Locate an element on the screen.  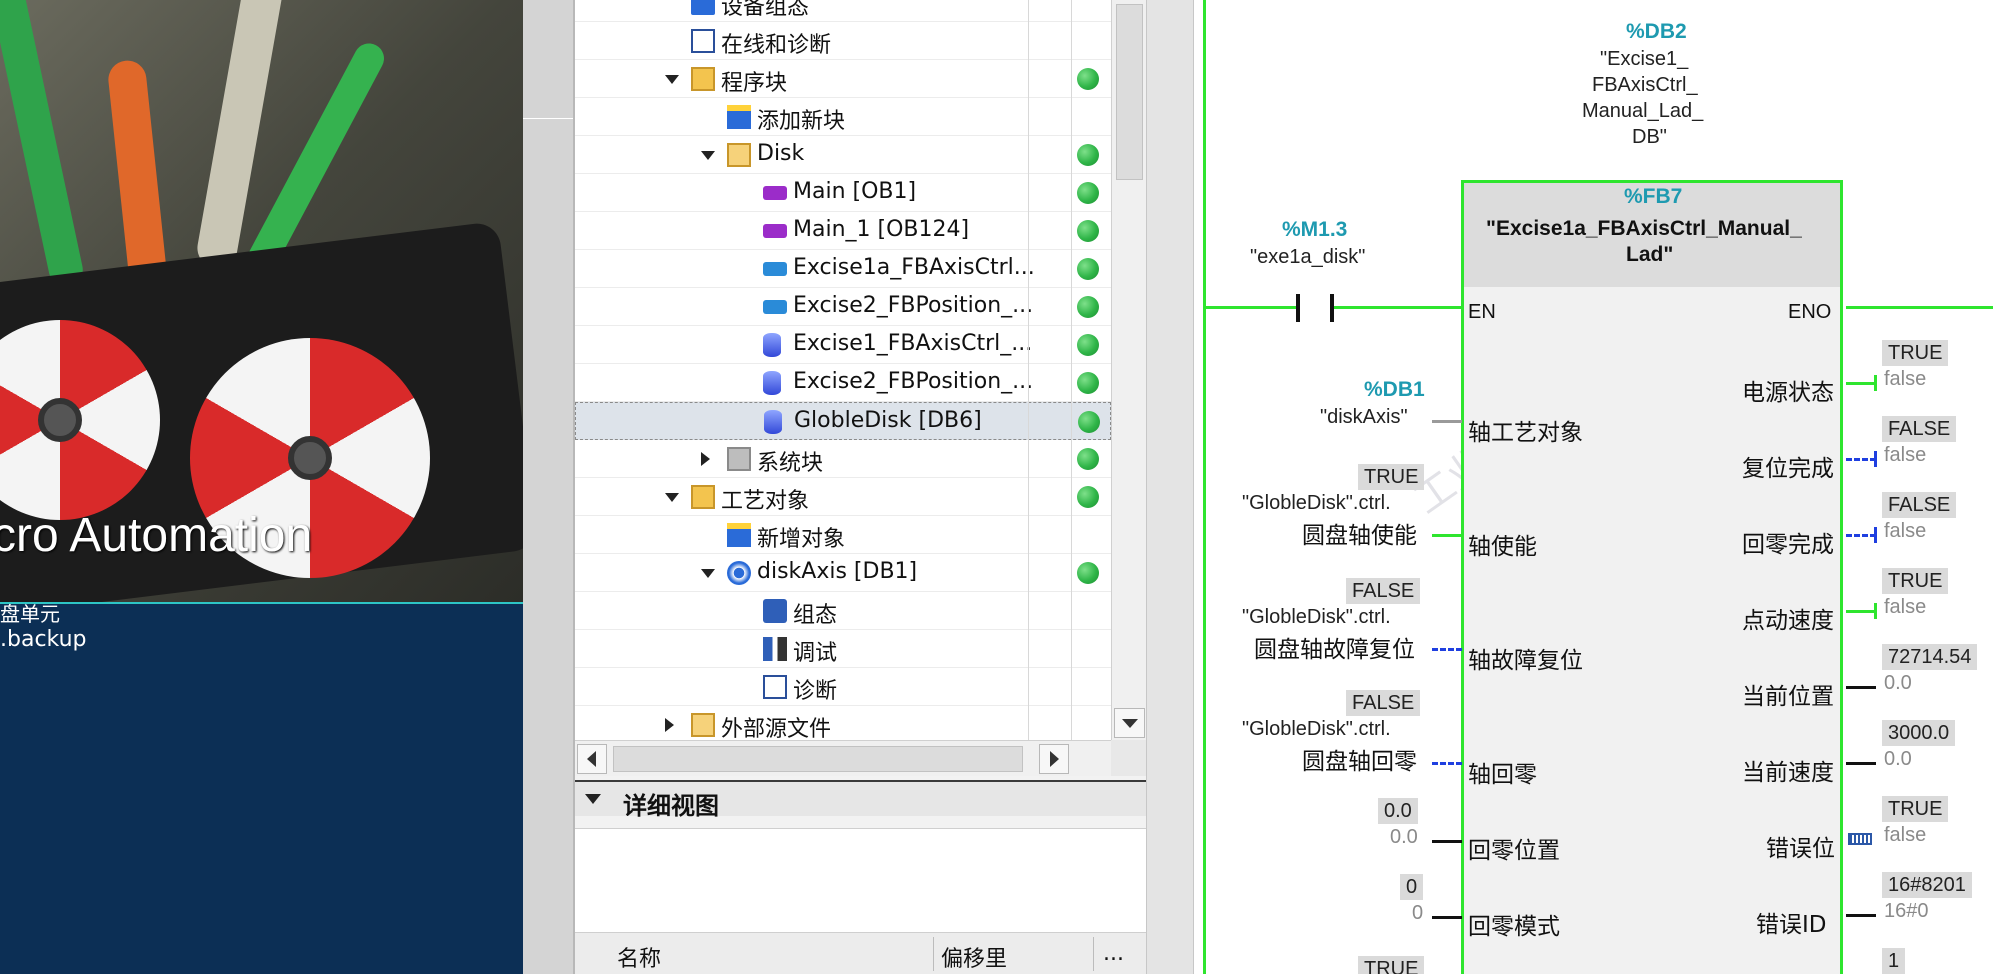
tree-item-label: 程序块 is located at coordinates (754, 83).